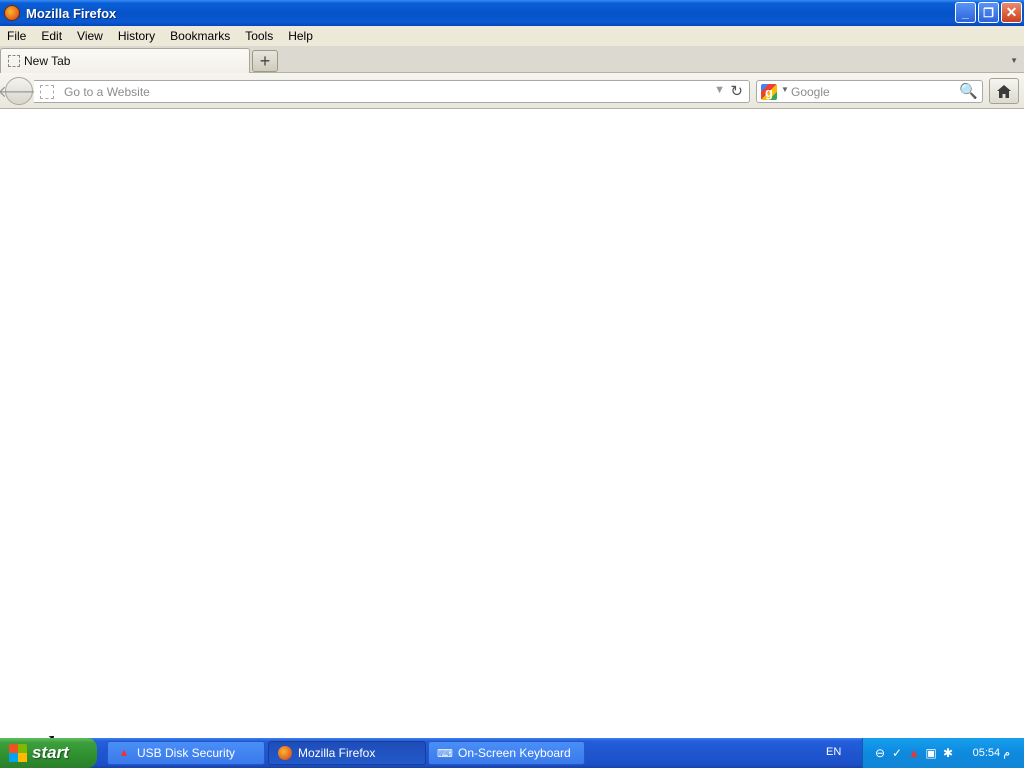 The width and height of the screenshot is (1024, 768). I want to click on tab-strip: New Tab + ▼, so click(512, 59).